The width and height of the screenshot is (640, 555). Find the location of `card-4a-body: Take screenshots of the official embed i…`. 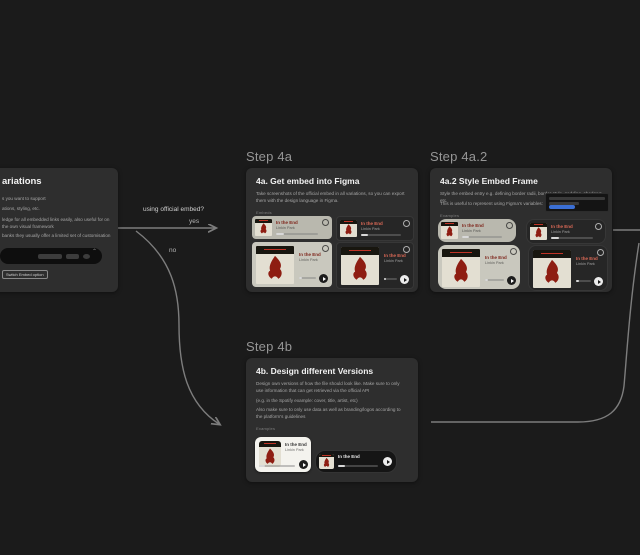

card-4a-body: Take screenshots of the official embed i… is located at coordinates (330, 197).